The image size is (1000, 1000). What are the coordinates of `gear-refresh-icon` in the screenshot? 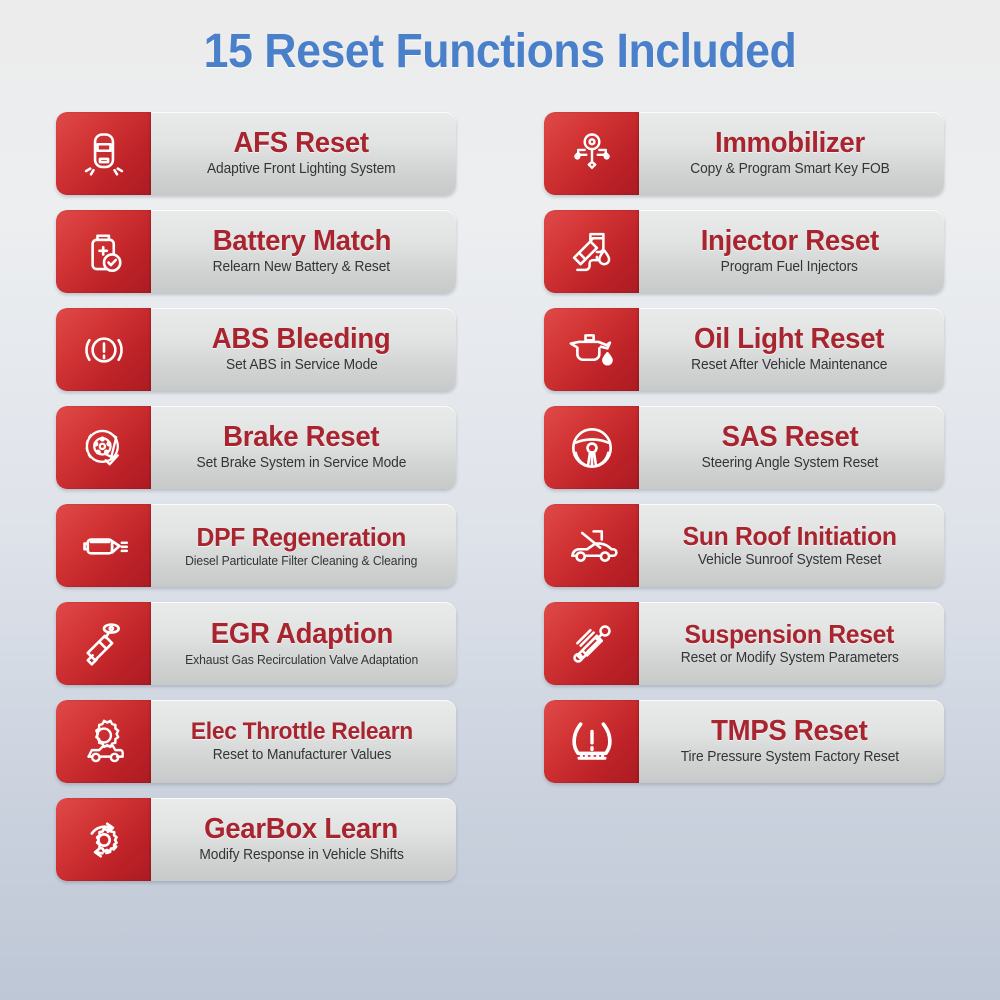 It's located at (103, 839).